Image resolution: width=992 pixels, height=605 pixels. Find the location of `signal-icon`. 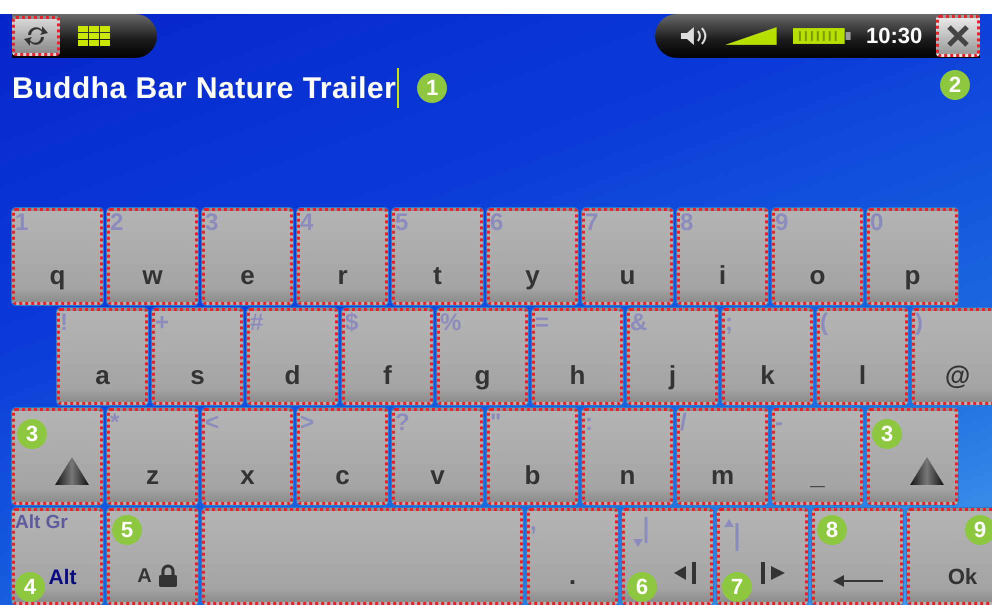

signal-icon is located at coordinates (750, 36).